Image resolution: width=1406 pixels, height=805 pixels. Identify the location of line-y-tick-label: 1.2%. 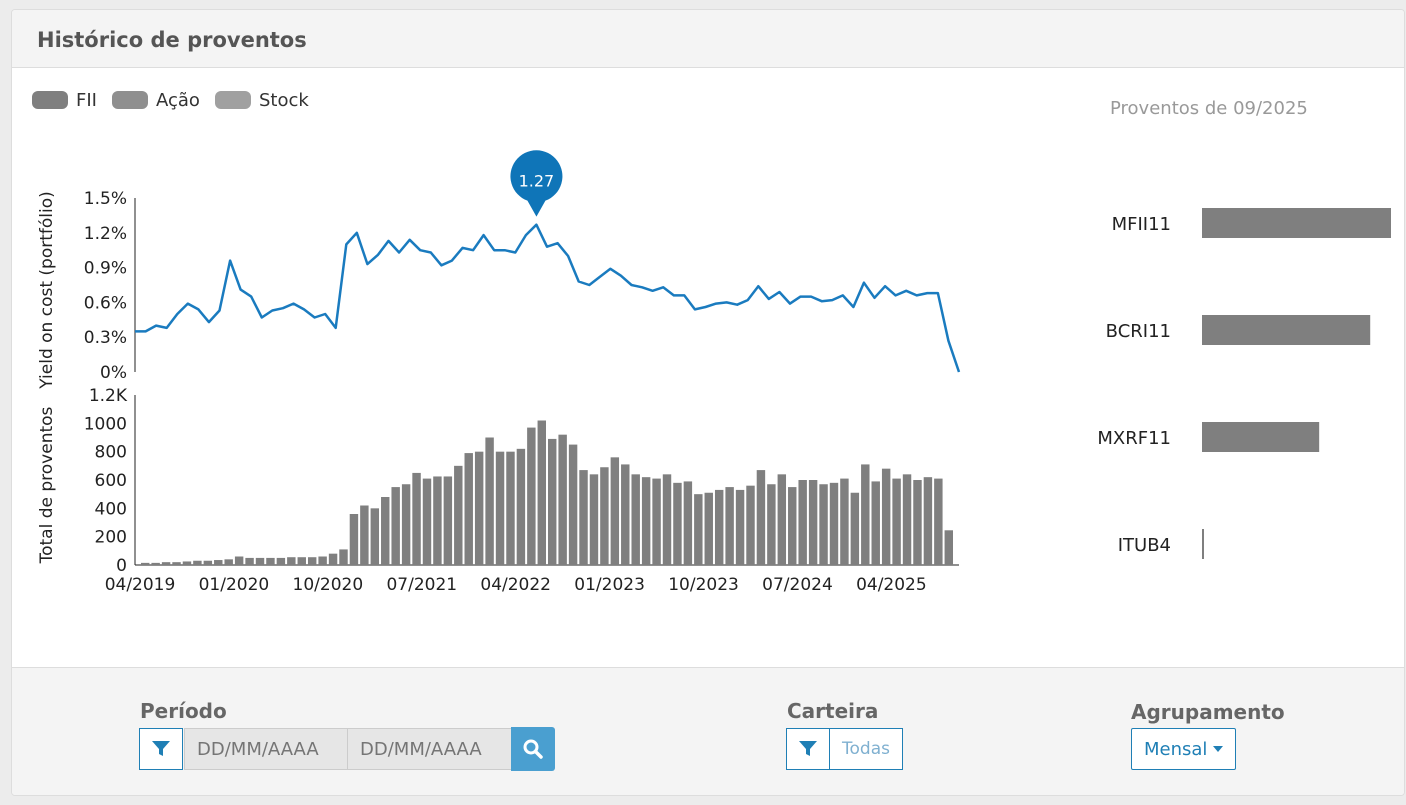
(105, 234).